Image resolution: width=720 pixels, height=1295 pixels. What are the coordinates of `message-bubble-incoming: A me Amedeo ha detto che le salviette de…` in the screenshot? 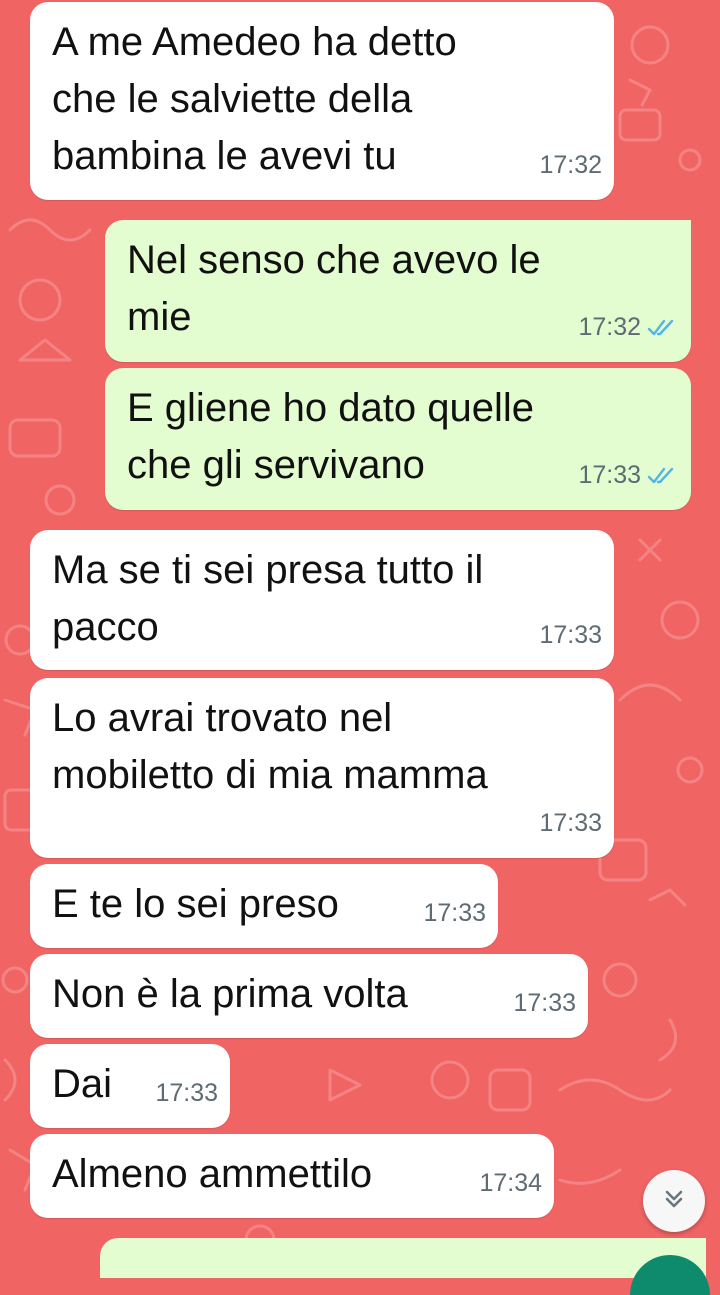 It's located at (322, 101).